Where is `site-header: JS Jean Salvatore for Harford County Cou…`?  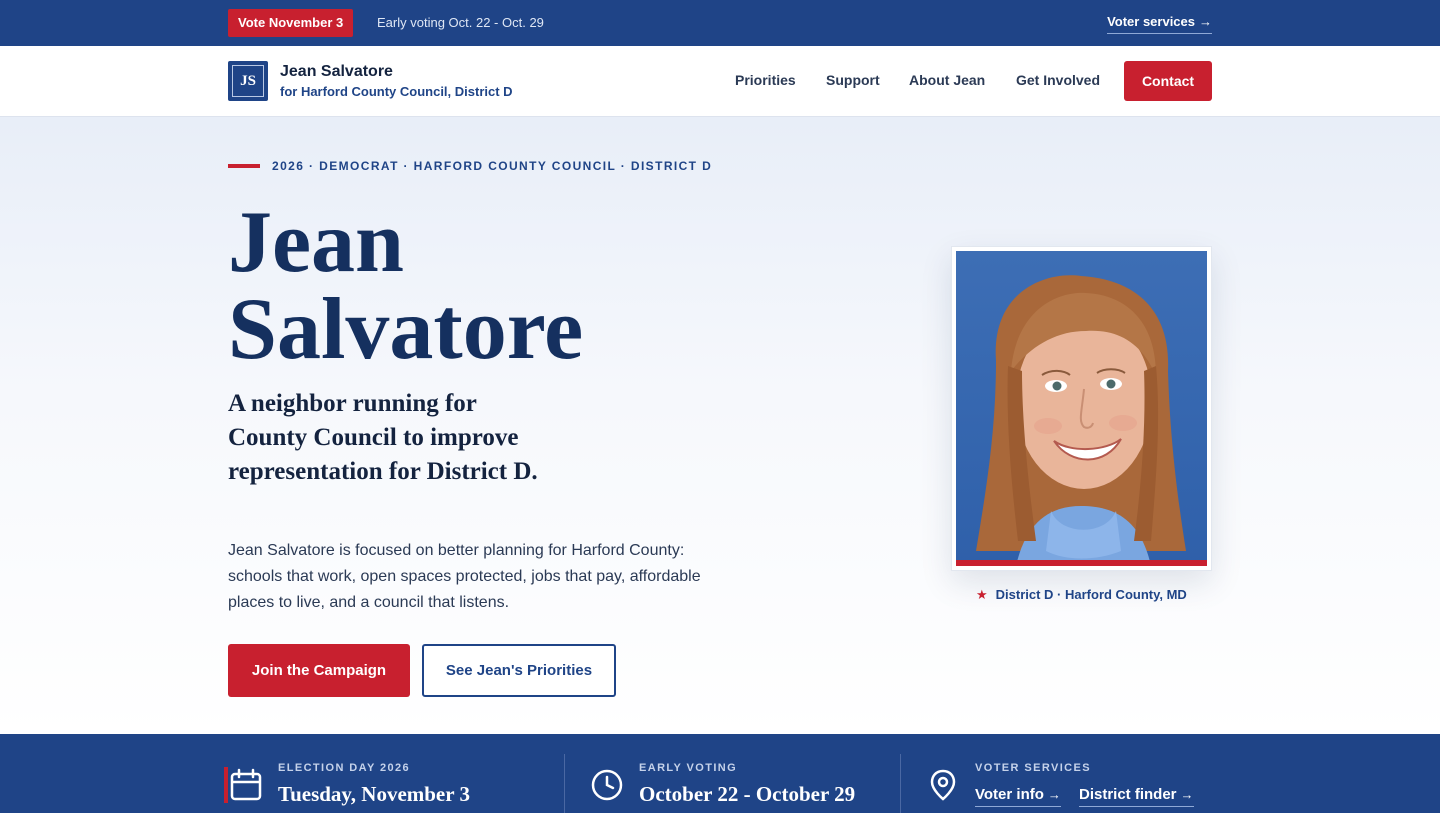 site-header: JS Jean Salvatore for Harford County Cou… is located at coordinates (720, 81).